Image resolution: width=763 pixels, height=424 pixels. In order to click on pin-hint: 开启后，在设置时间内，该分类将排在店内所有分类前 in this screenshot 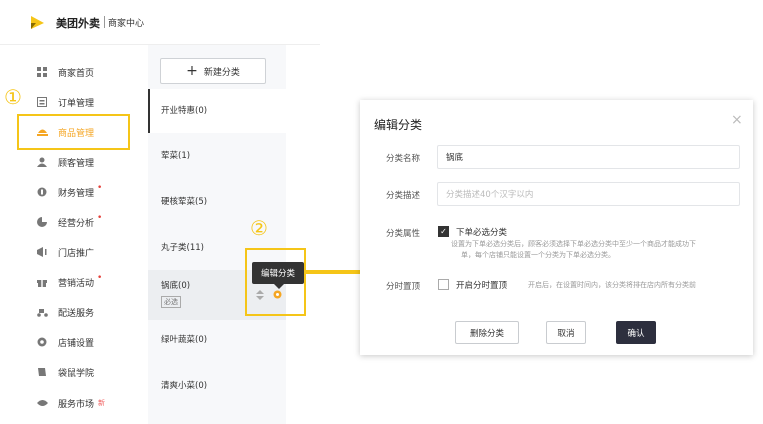, I will do `click(612, 285)`.